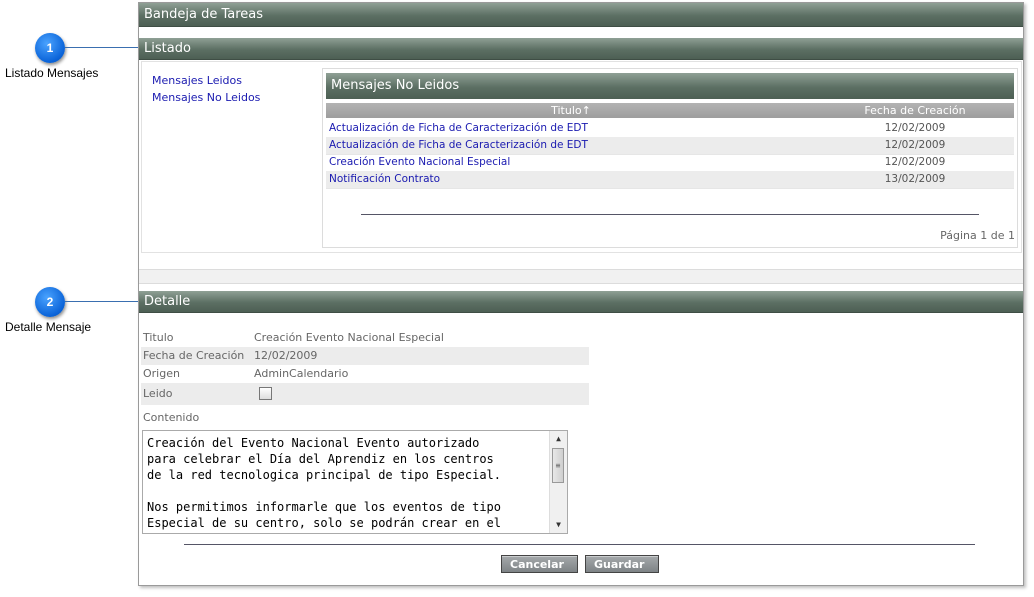 The height and width of the screenshot is (597, 1034). What do you see at coordinates (384, 179) in the screenshot?
I see `row-titulo-link: Notificación Contrato` at bounding box center [384, 179].